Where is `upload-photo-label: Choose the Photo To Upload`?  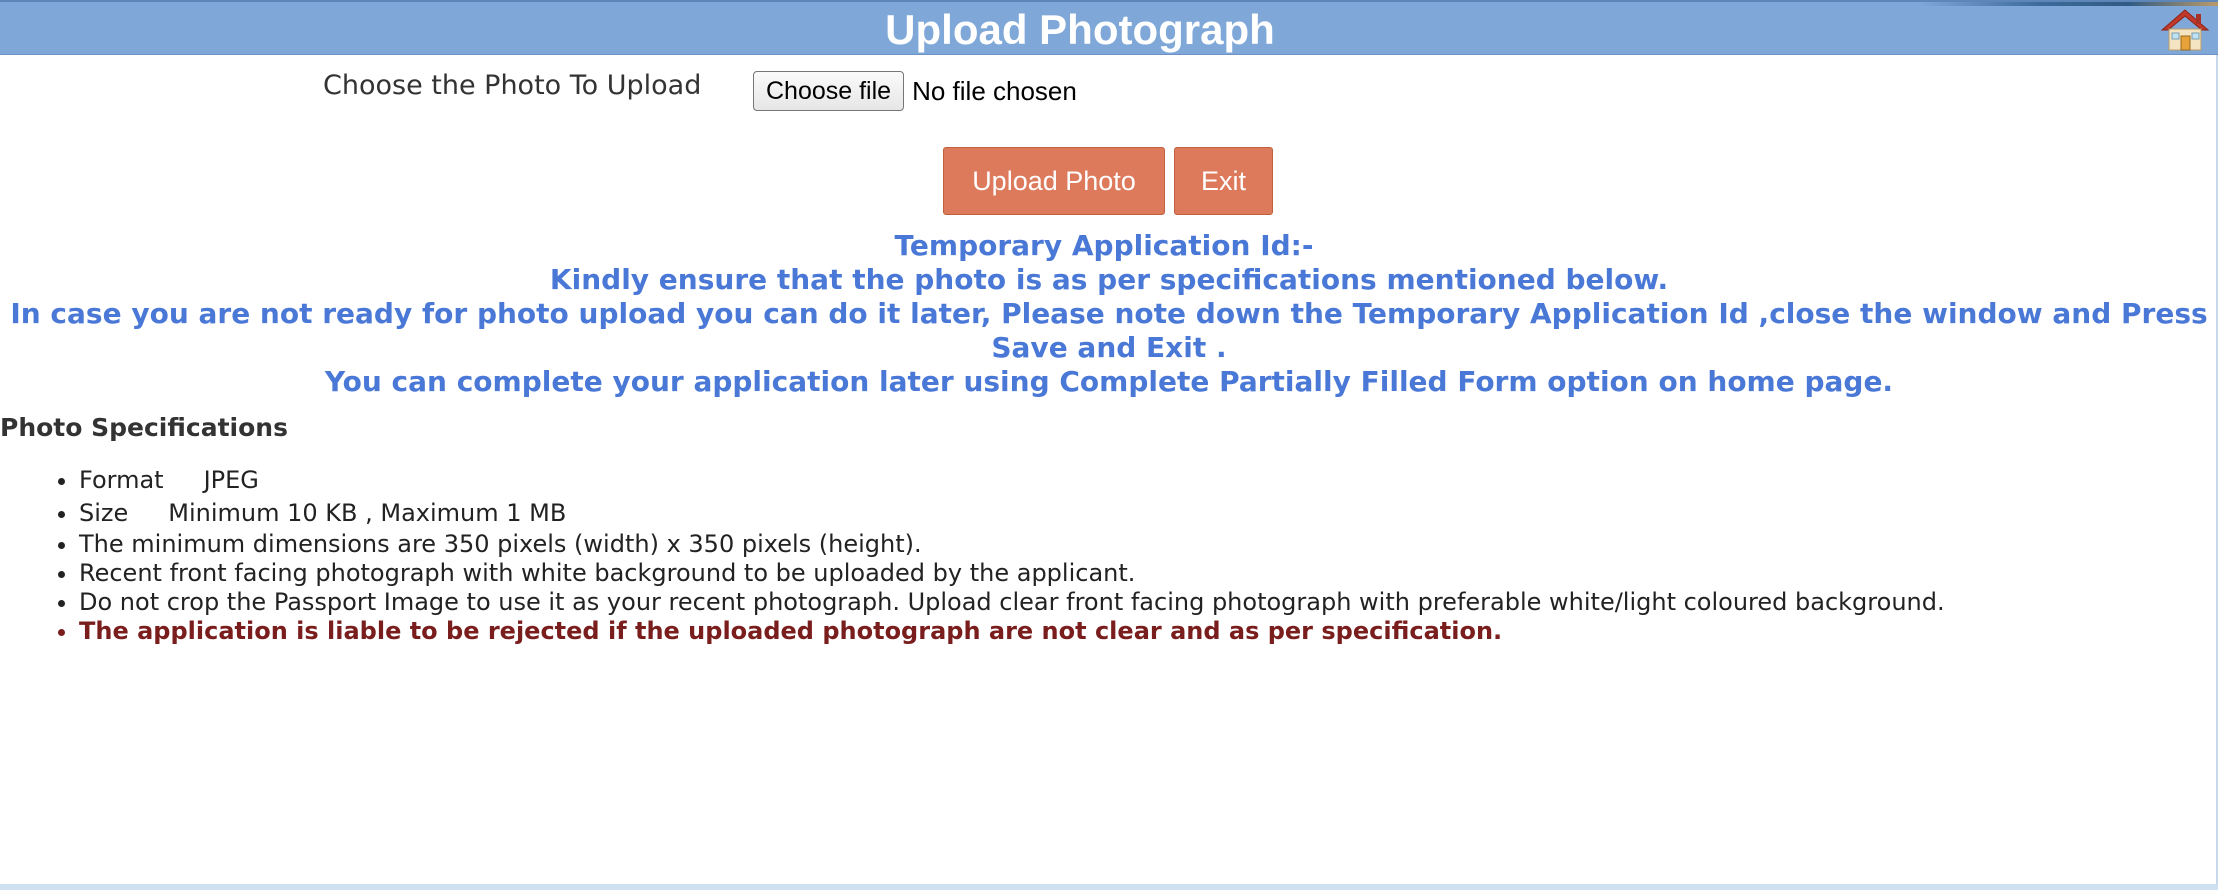
upload-photo-label: Choose the Photo To Upload is located at coordinates (512, 85).